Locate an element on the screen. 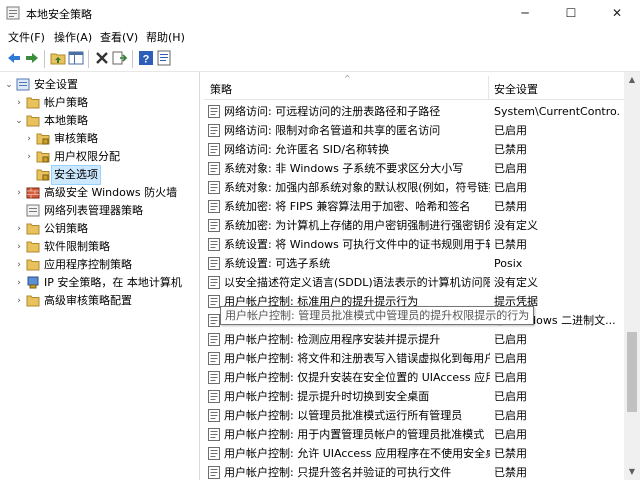 The width and height of the screenshot is (640, 480). tree-label: 公钥策略 is located at coordinates (66, 228).